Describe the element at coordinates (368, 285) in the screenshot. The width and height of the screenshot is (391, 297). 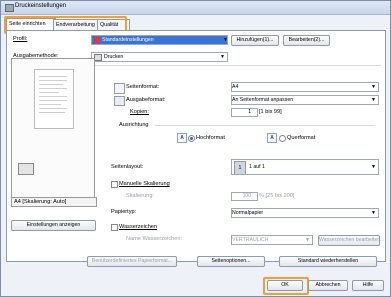
I see `help-button: Hilfe` at that location.